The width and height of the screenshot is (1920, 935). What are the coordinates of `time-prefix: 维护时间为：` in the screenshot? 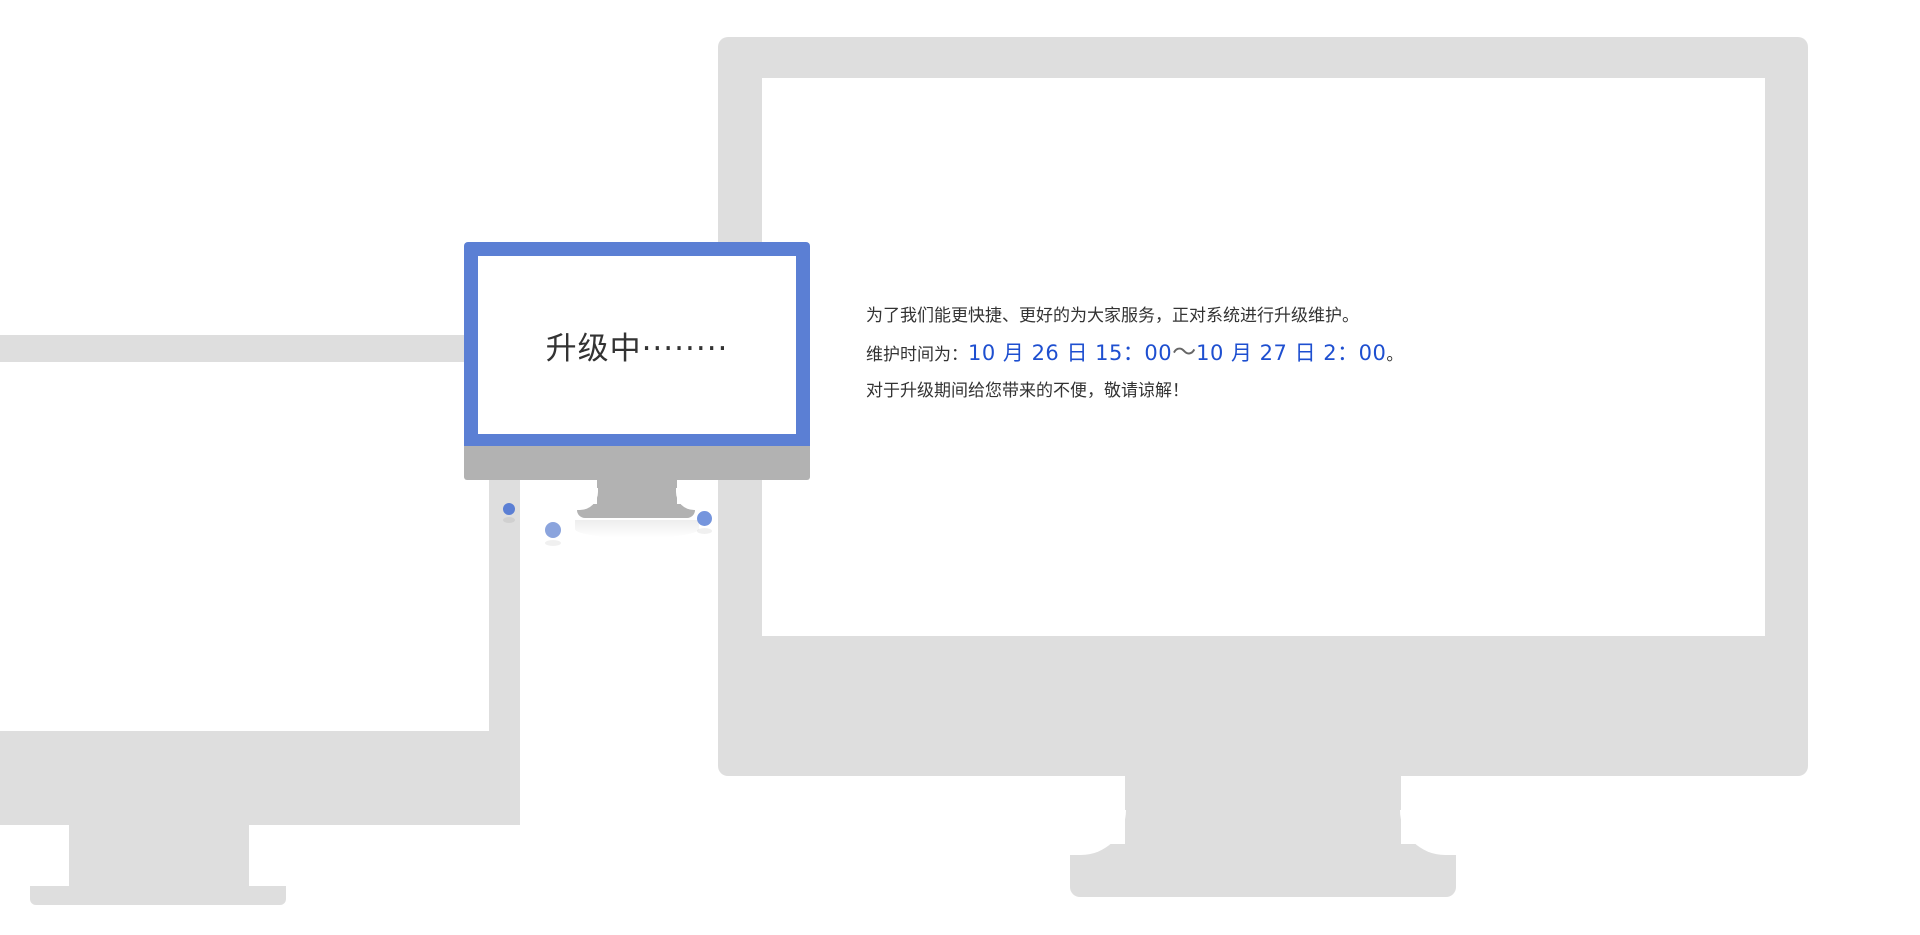 It's located at (917, 355).